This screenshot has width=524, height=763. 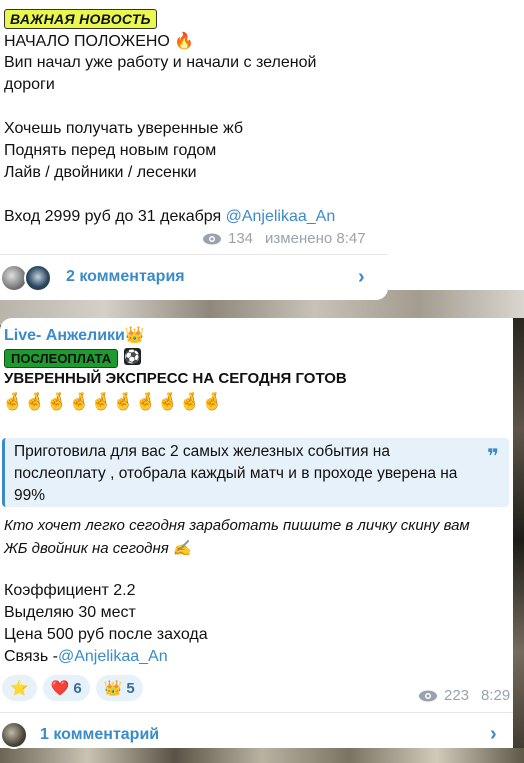 I want to click on postpay-badge: ПОСЛЕОПЛАТА, so click(x=61, y=358).